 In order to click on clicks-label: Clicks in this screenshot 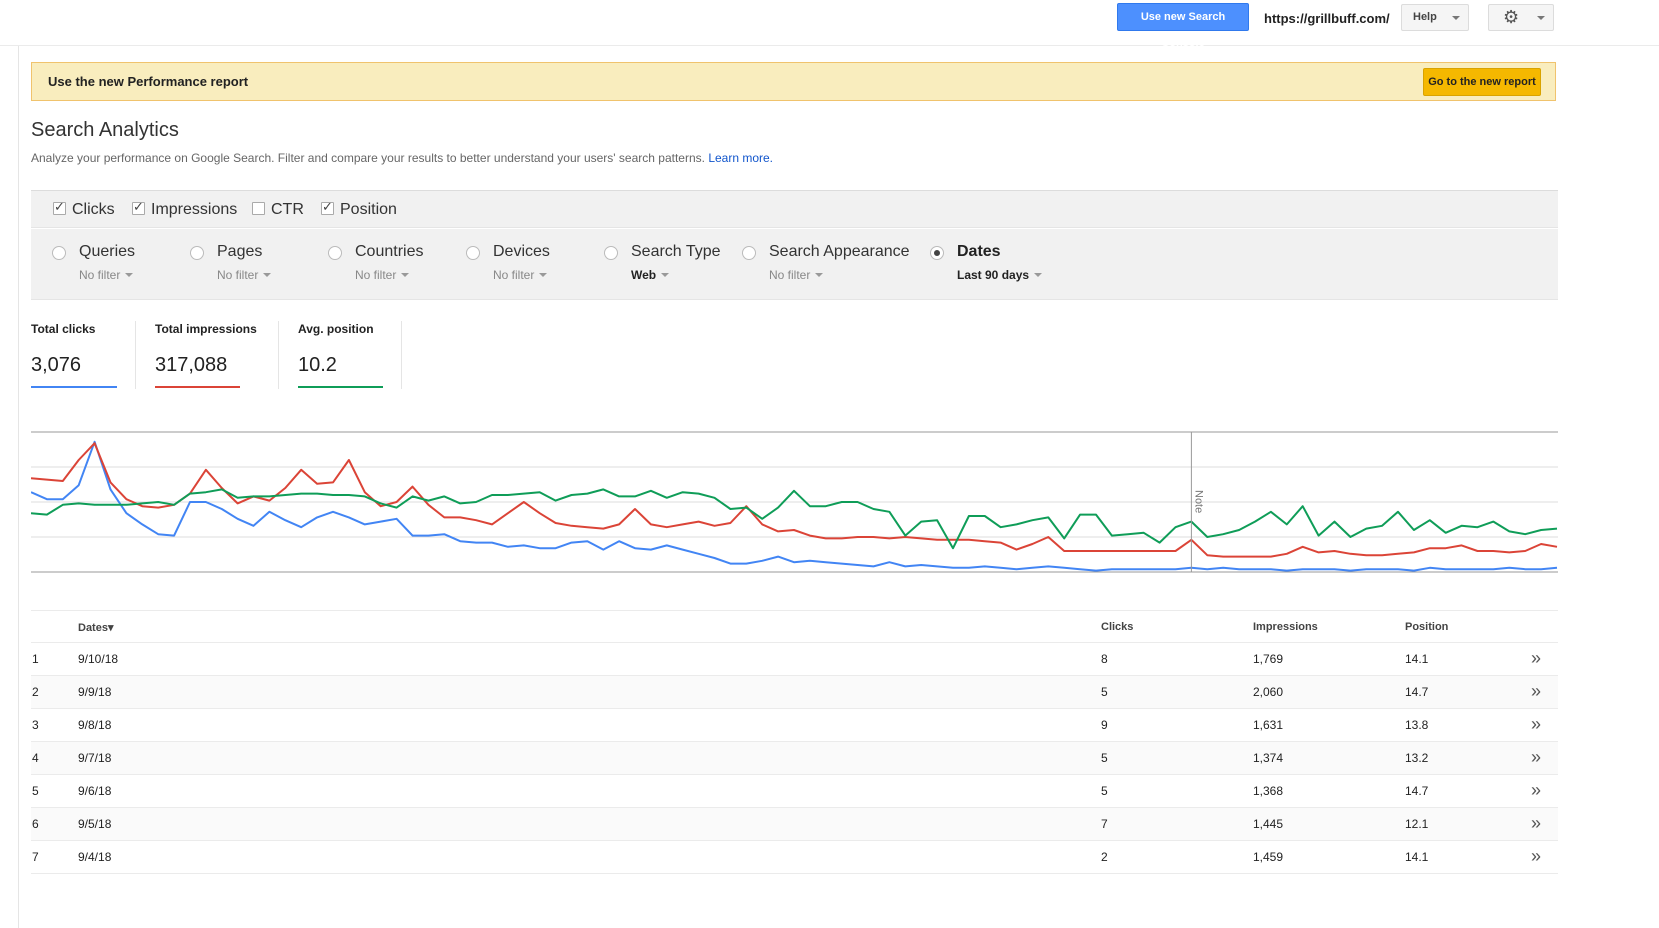, I will do `click(93, 209)`.